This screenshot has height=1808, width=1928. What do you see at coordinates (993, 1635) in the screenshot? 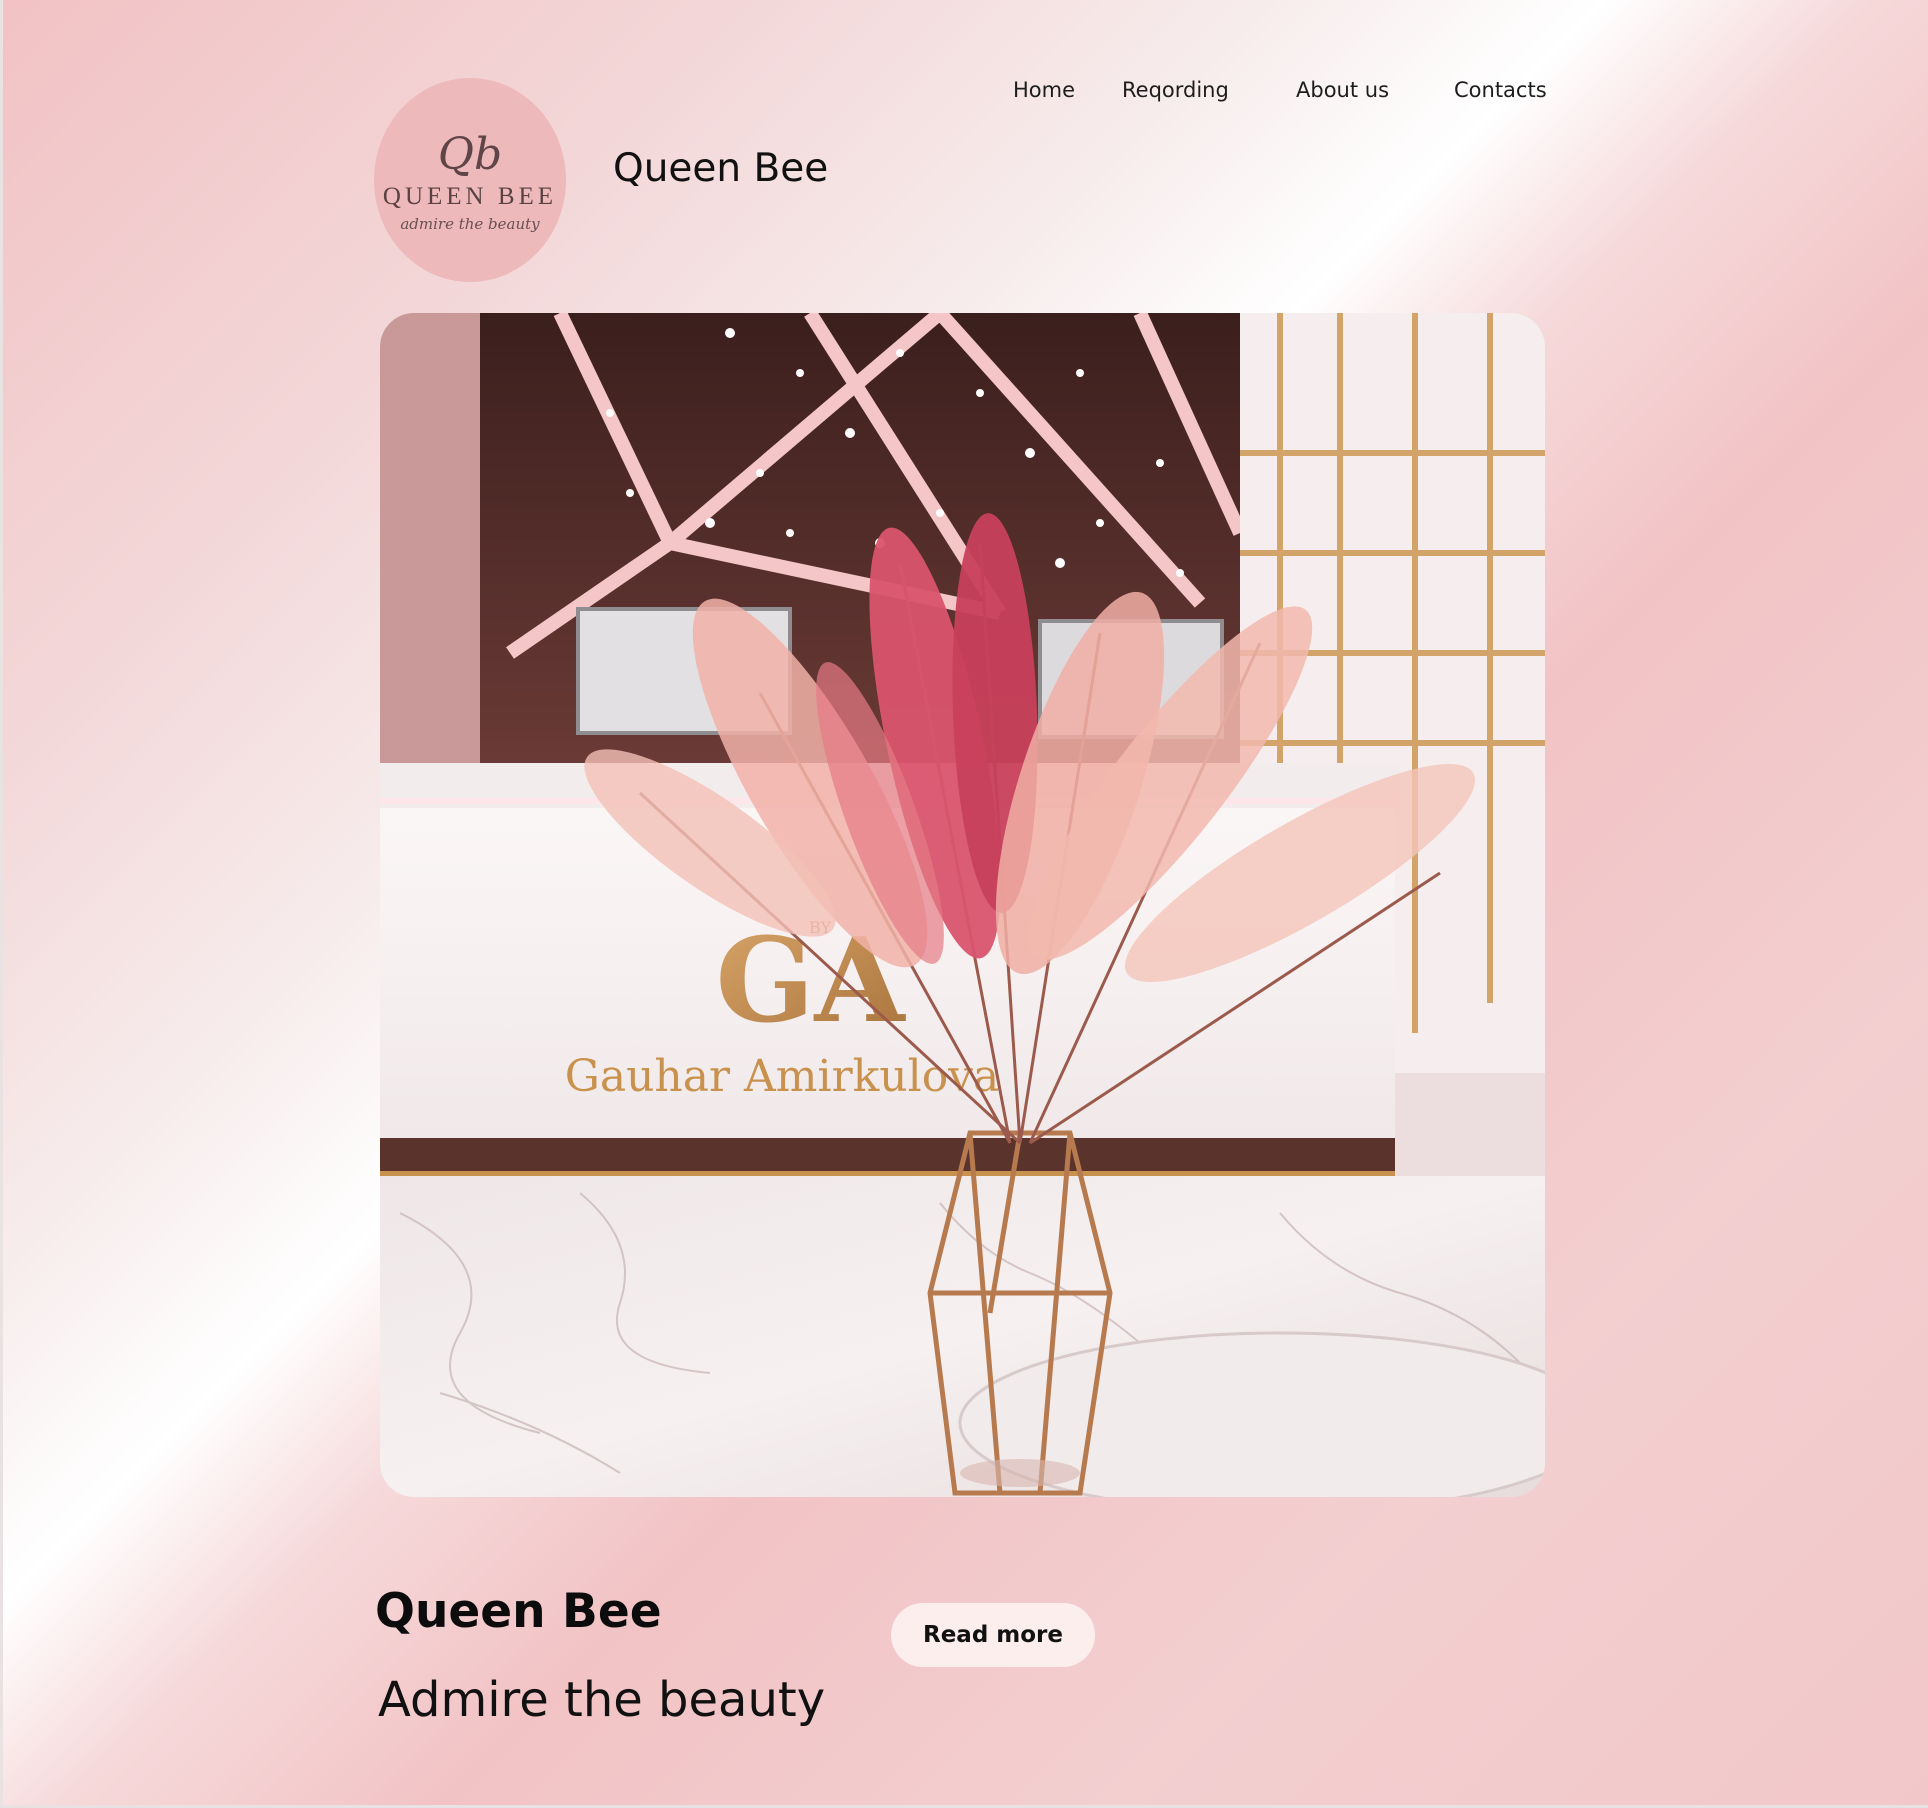
I see `read-more-button: Read more` at bounding box center [993, 1635].